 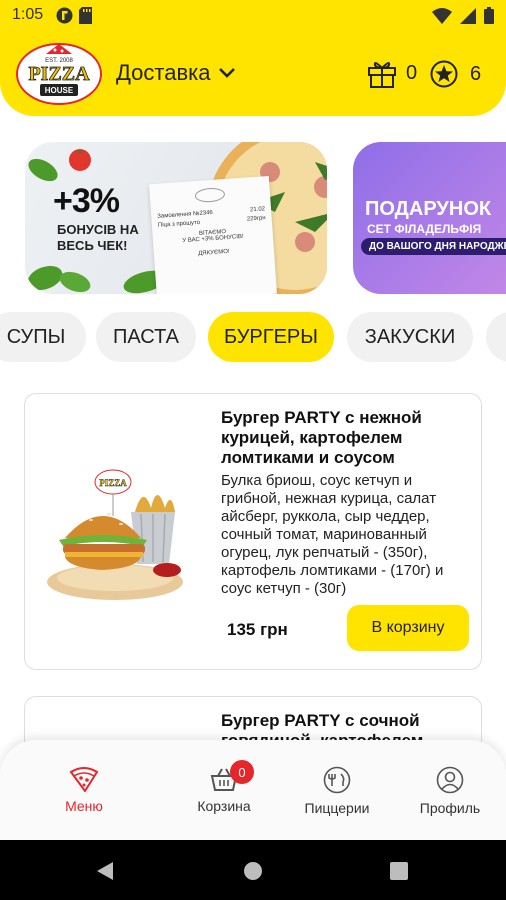 I want to click on sd-card-icon, so click(x=85, y=15).